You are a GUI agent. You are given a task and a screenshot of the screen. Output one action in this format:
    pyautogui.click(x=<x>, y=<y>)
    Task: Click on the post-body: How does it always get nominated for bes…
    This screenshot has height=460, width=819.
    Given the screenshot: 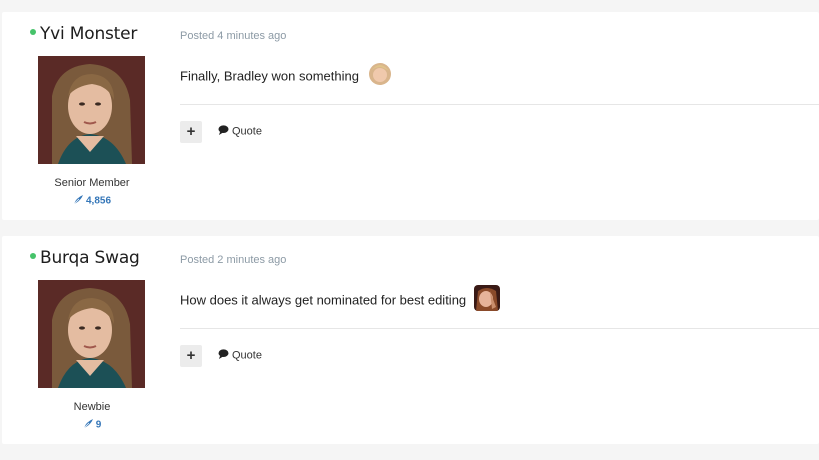 What is the action you would take?
    pyautogui.click(x=340, y=299)
    